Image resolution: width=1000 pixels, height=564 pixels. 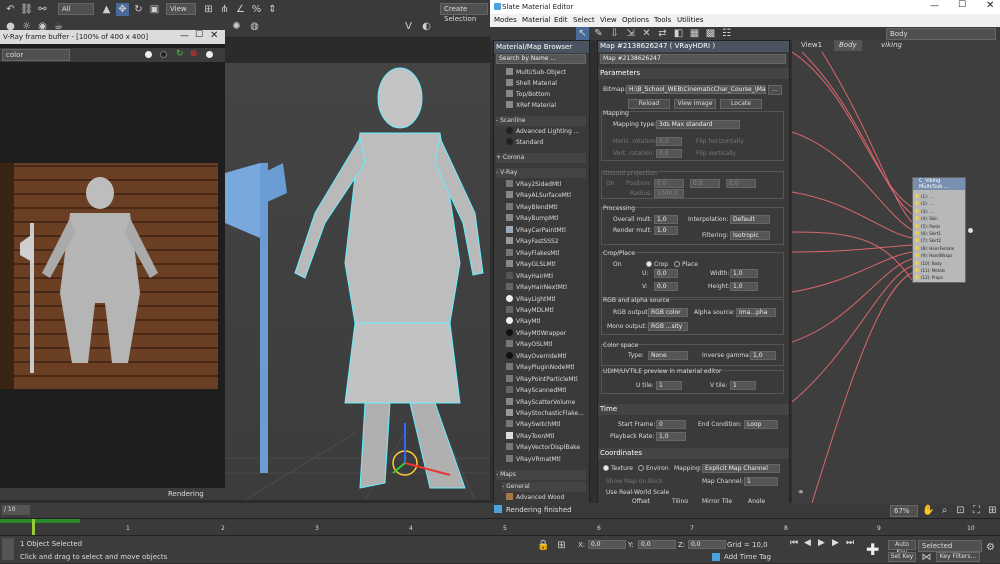 I want to click on binoculars-icon: ⚭, so click(x=801, y=493).